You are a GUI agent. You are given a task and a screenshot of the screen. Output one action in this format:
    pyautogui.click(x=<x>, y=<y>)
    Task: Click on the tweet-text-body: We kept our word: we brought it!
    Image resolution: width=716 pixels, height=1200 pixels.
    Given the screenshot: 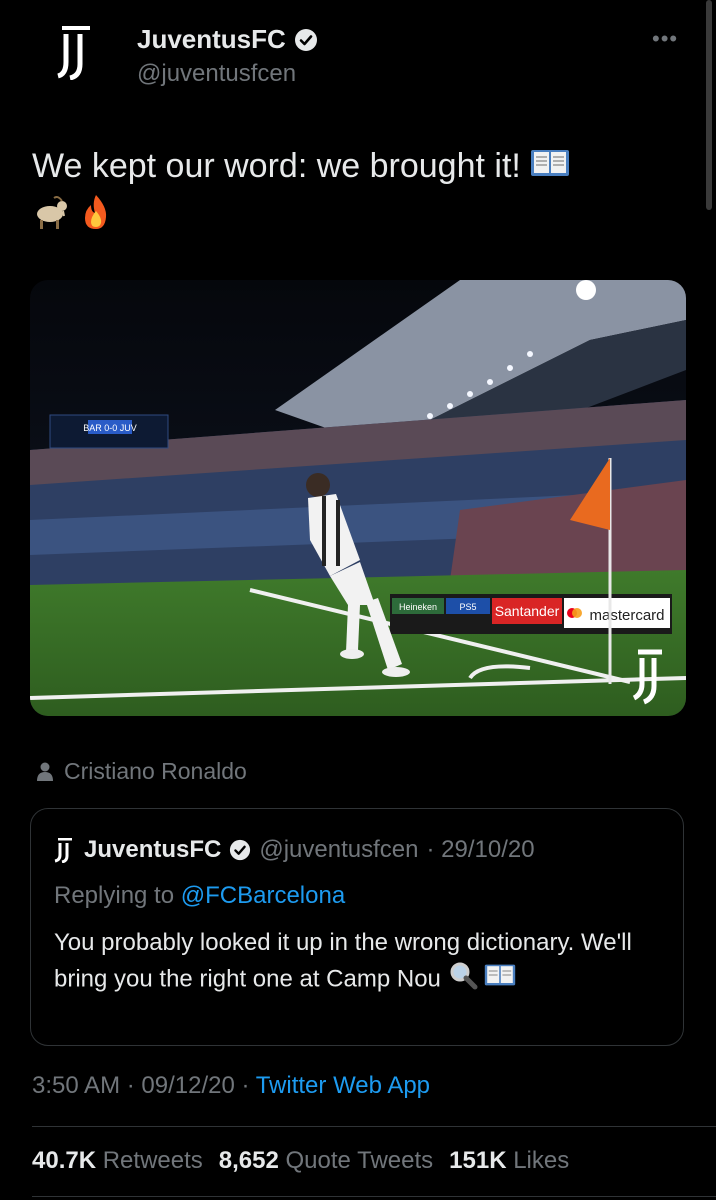 What is the action you would take?
    pyautogui.click(x=276, y=166)
    